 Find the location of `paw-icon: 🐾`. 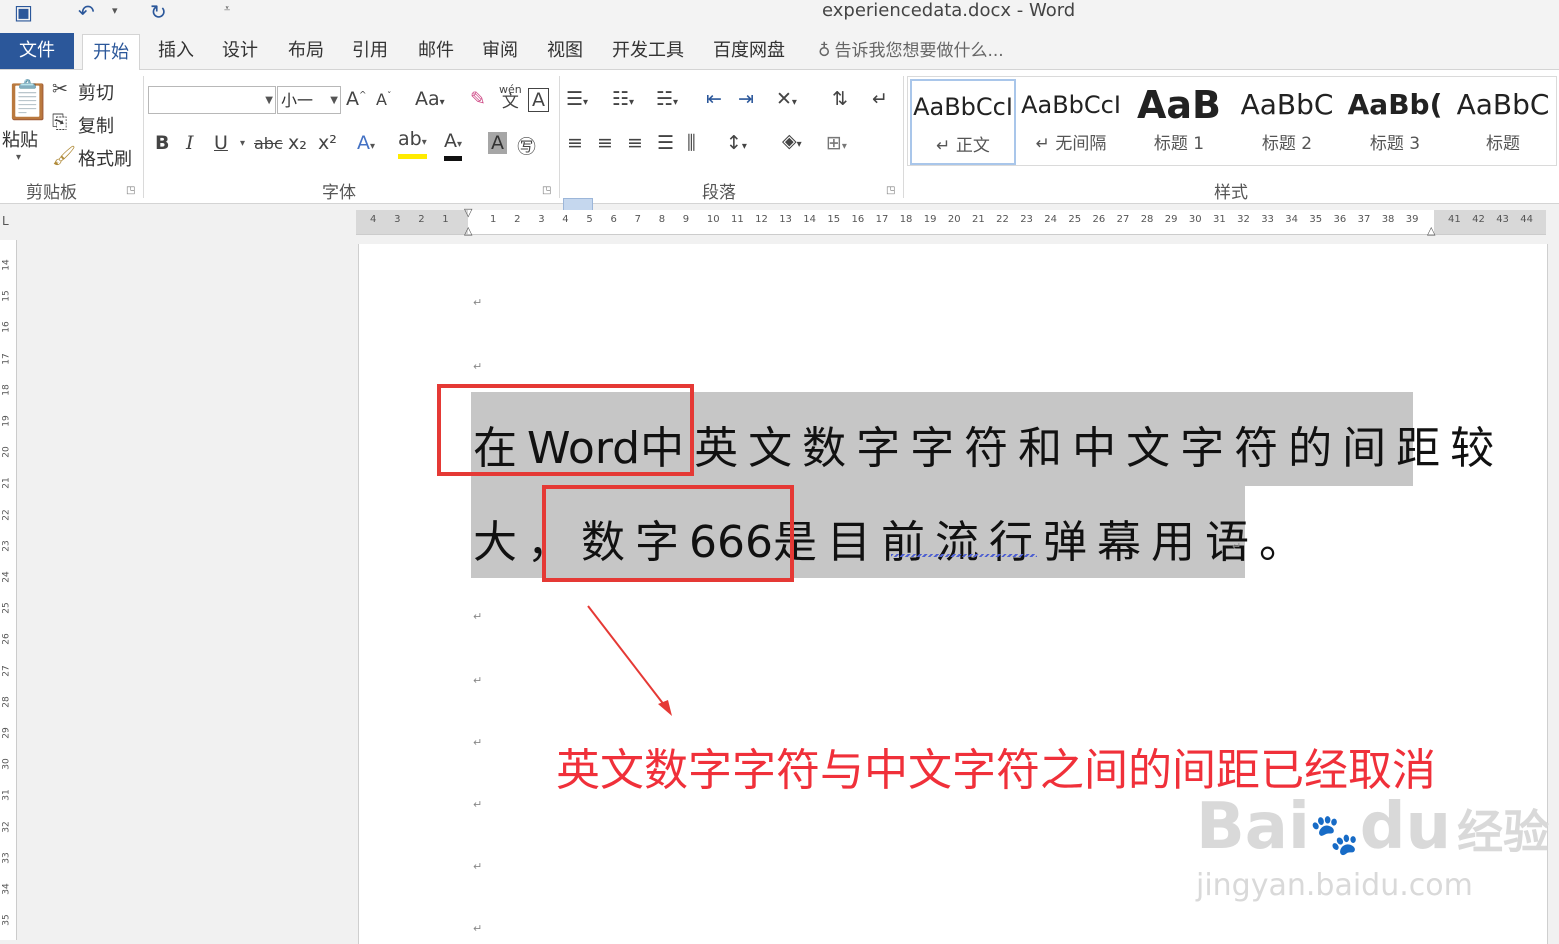

paw-icon: 🐾 is located at coordinates (1334, 835).